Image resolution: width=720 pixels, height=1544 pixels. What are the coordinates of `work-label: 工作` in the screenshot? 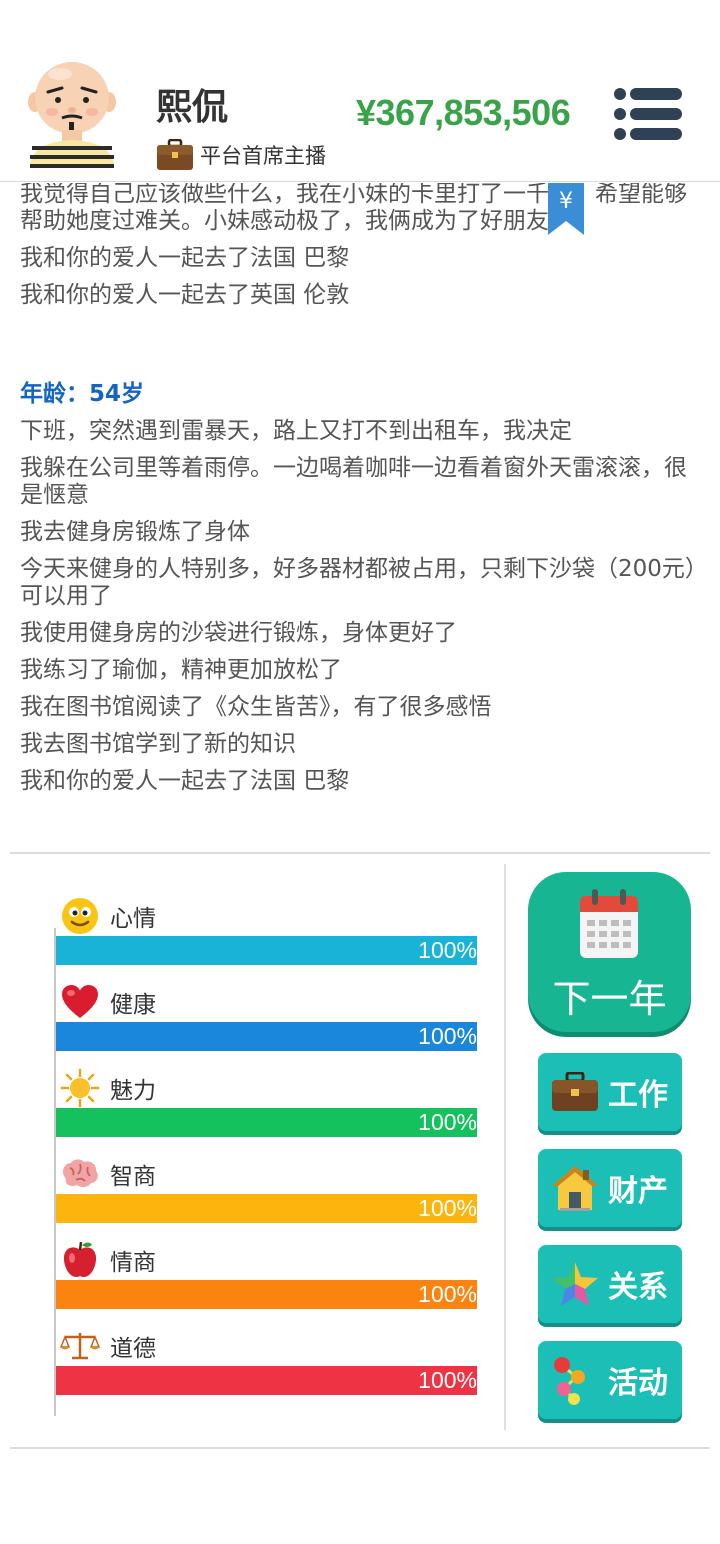 It's located at (638, 1095).